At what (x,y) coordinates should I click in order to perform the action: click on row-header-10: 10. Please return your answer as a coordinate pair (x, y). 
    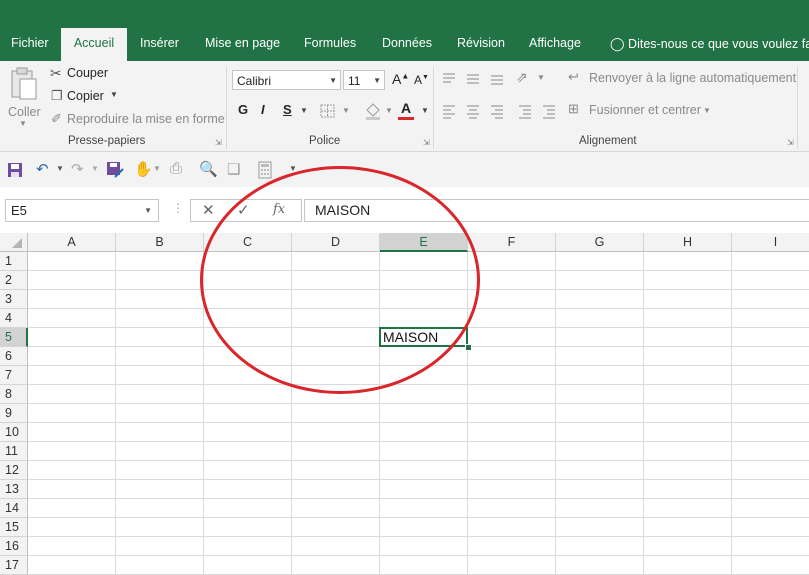
    Looking at the image, I should click on (14, 432).